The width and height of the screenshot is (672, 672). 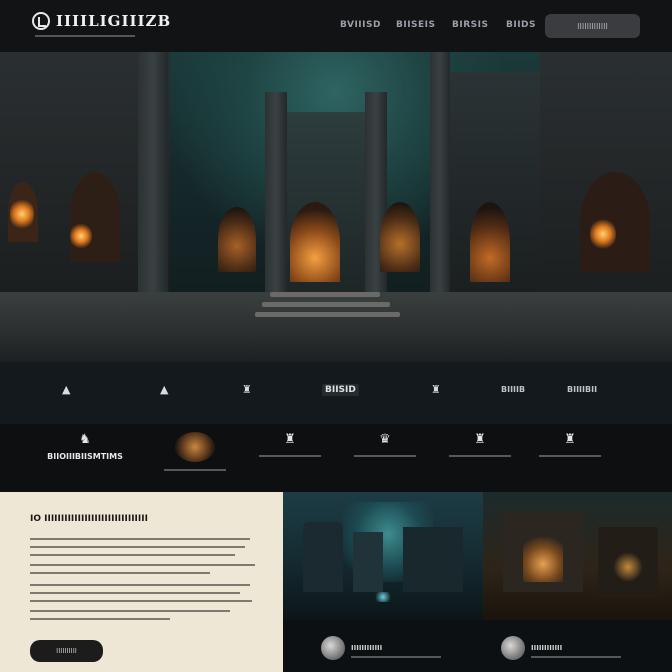 What do you see at coordinates (360, 25) in the screenshot?
I see `nav-item-1: BVIIISD` at bounding box center [360, 25].